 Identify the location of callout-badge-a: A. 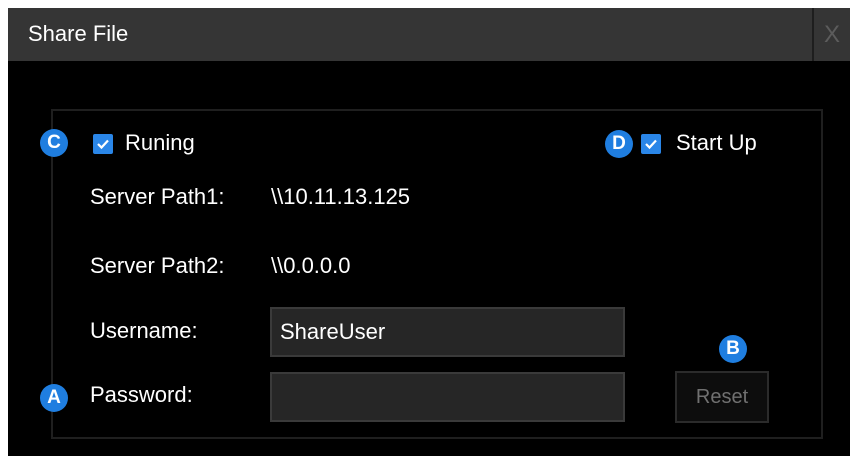
(54, 398).